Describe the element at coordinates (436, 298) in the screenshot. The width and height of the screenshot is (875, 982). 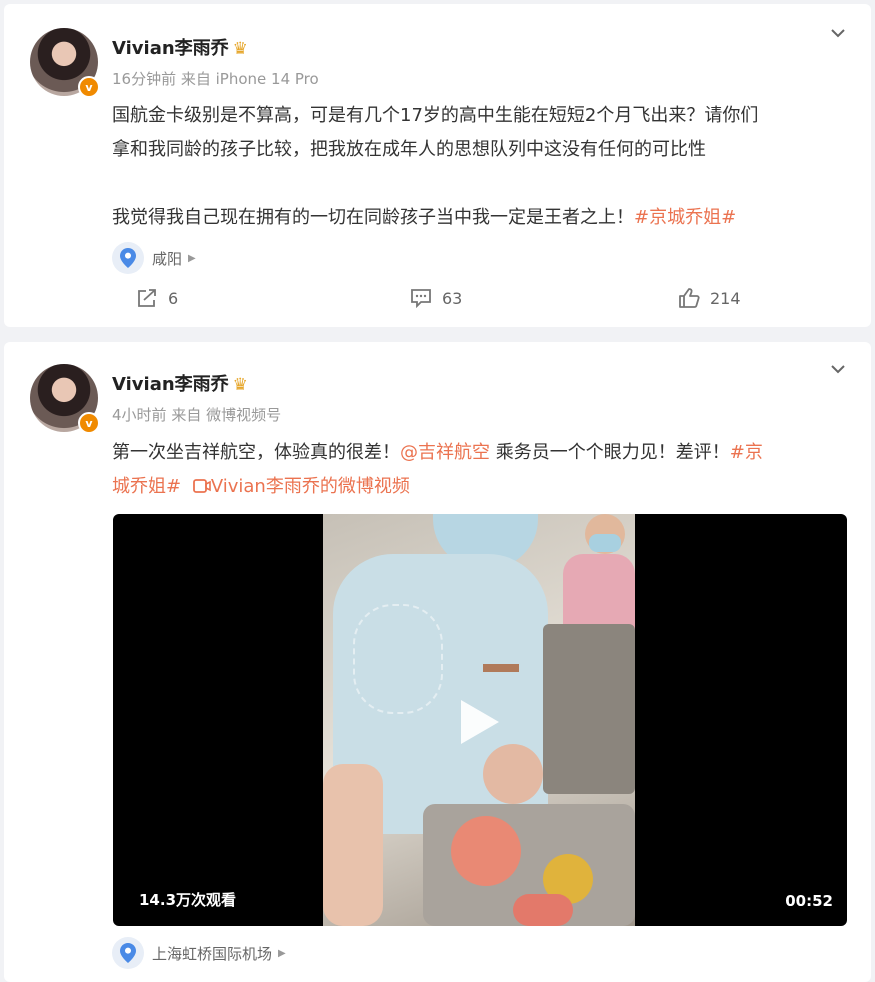
I see `comment-button: 63` at that location.